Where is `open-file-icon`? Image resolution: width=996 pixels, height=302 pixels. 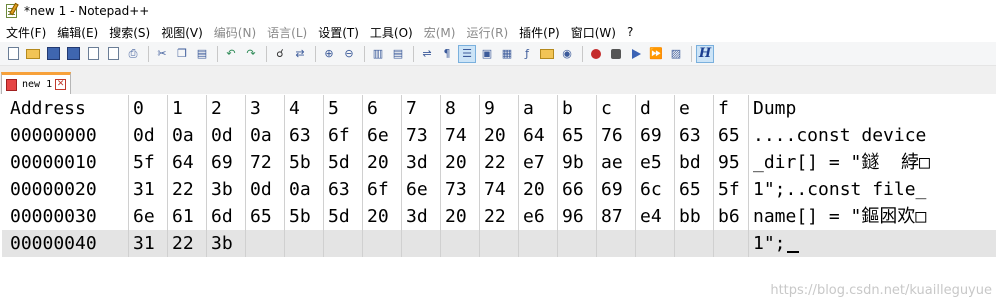 open-file-icon is located at coordinates (33, 54).